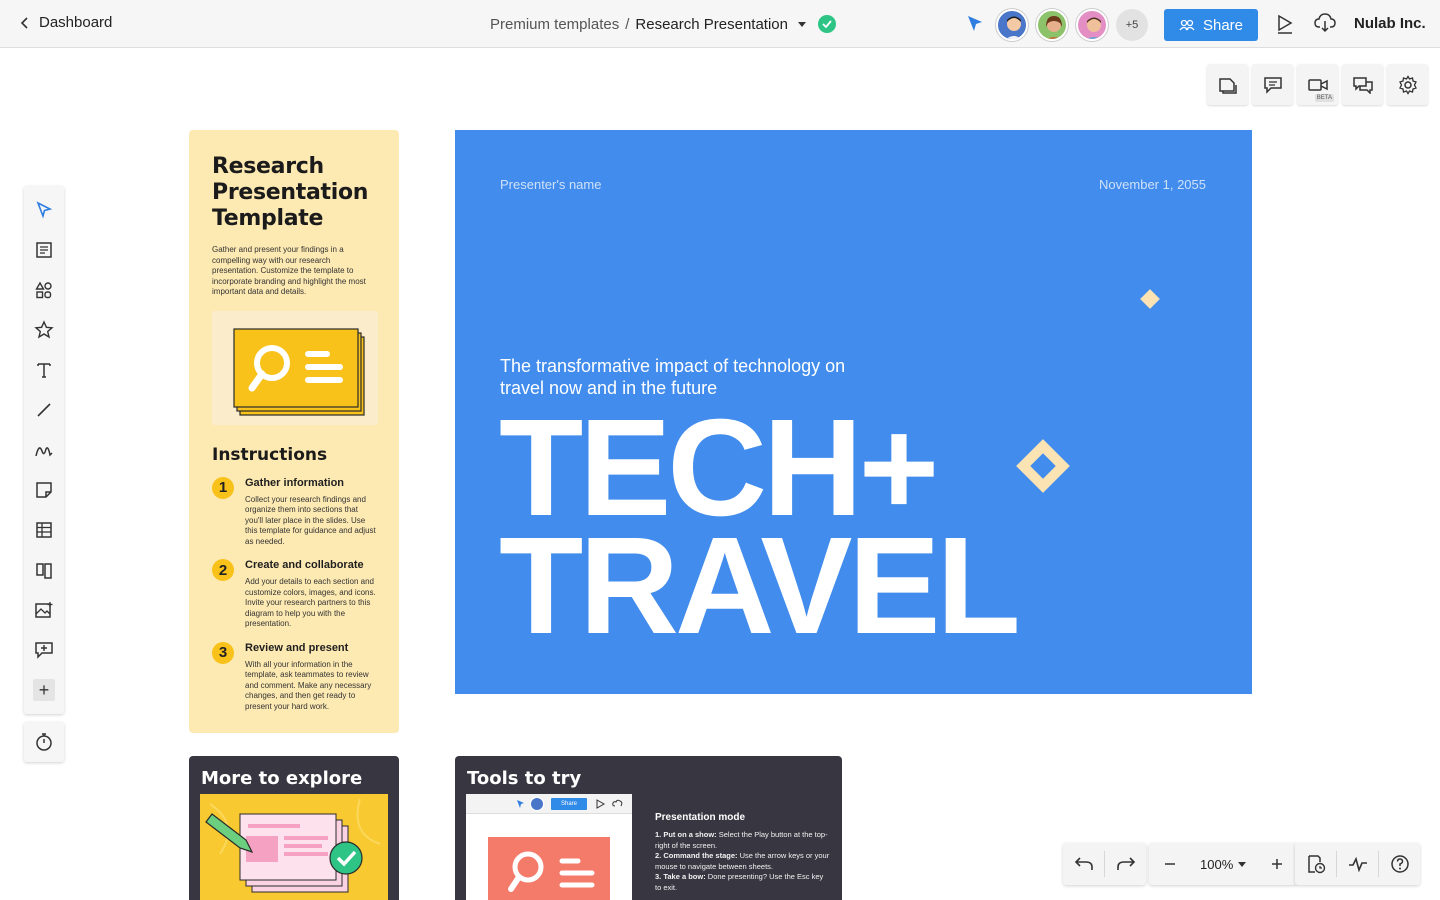  I want to click on cloud-download-icon, so click(1325, 23).